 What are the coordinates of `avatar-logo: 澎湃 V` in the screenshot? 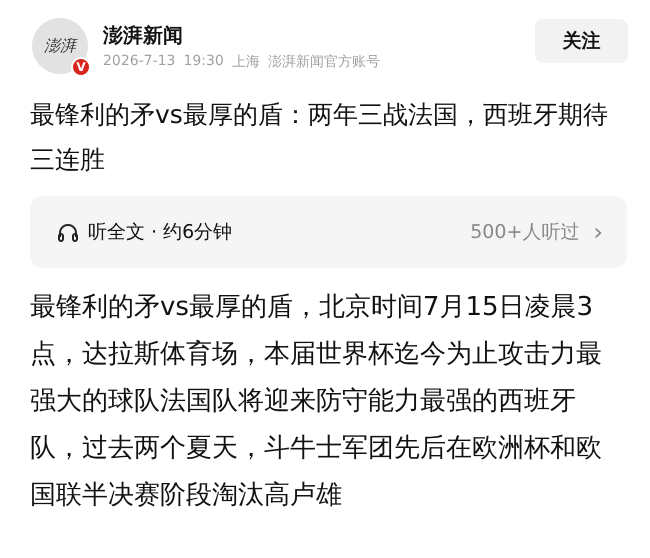 It's located at (60, 46).